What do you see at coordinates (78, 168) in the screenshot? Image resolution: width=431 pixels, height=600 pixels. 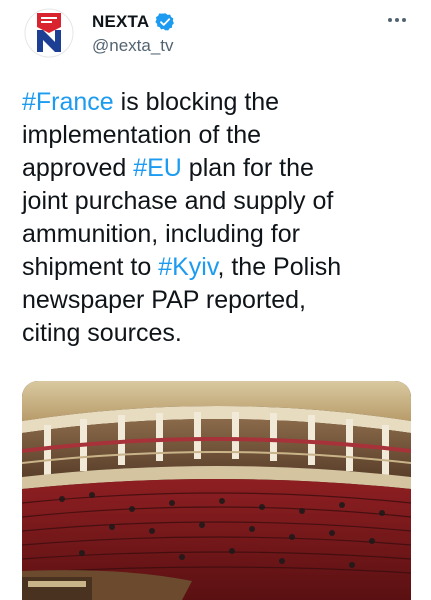 I see `tweet-text-segment: approved` at bounding box center [78, 168].